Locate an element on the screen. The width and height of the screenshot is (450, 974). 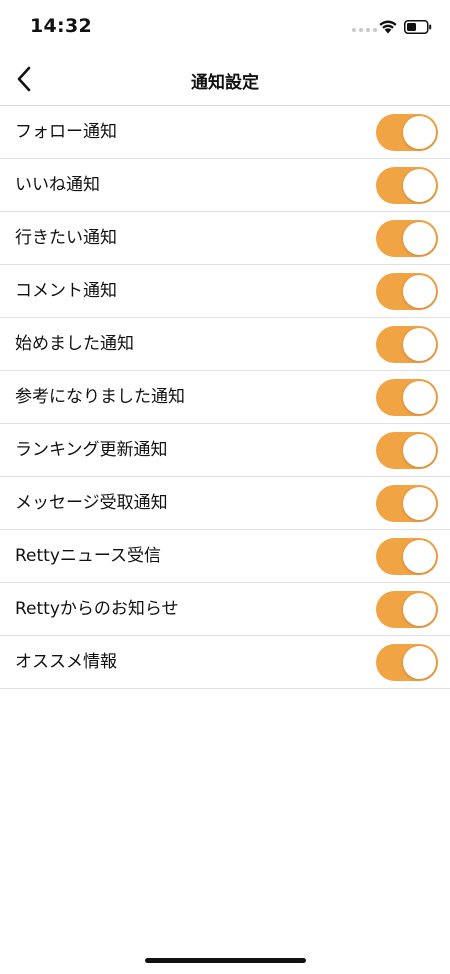
setting-label: コメント通知 is located at coordinates (66, 291).